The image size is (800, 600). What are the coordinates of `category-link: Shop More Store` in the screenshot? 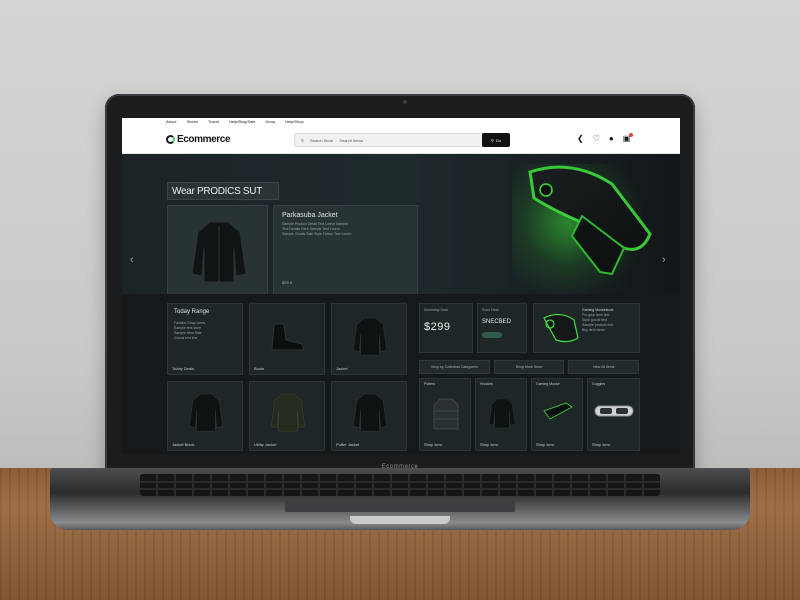 It's located at (529, 367).